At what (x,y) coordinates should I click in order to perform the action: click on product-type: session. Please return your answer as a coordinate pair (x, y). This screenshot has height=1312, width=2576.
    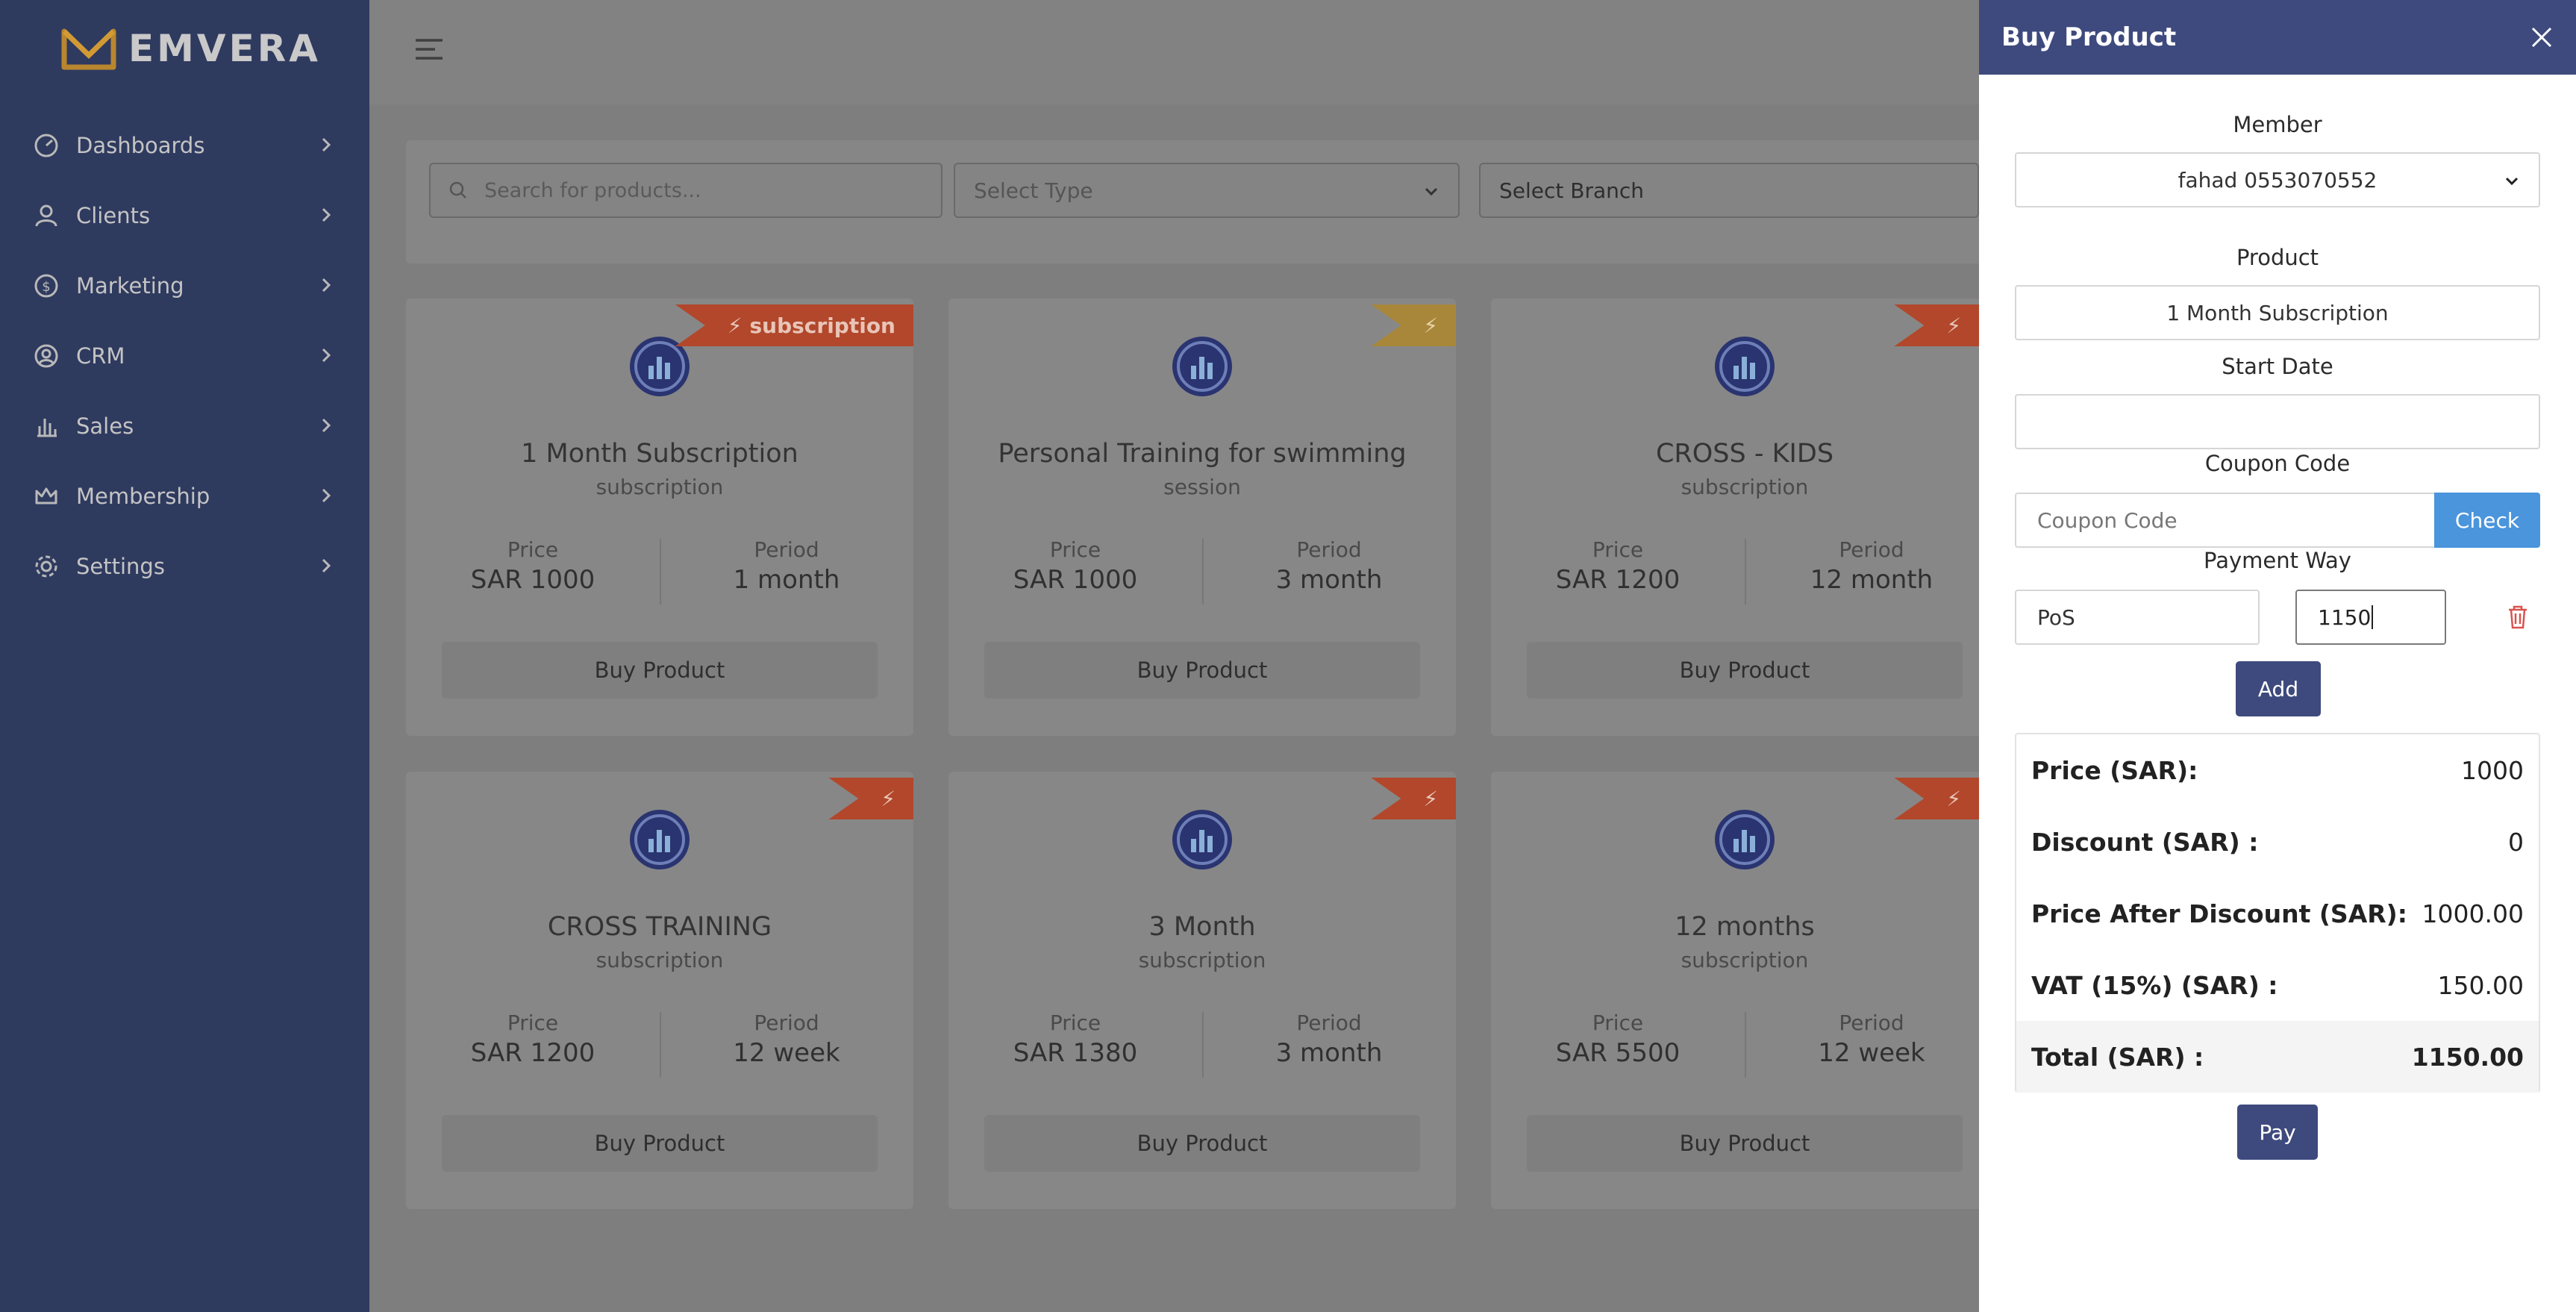
    Looking at the image, I should click on (1202, 487).